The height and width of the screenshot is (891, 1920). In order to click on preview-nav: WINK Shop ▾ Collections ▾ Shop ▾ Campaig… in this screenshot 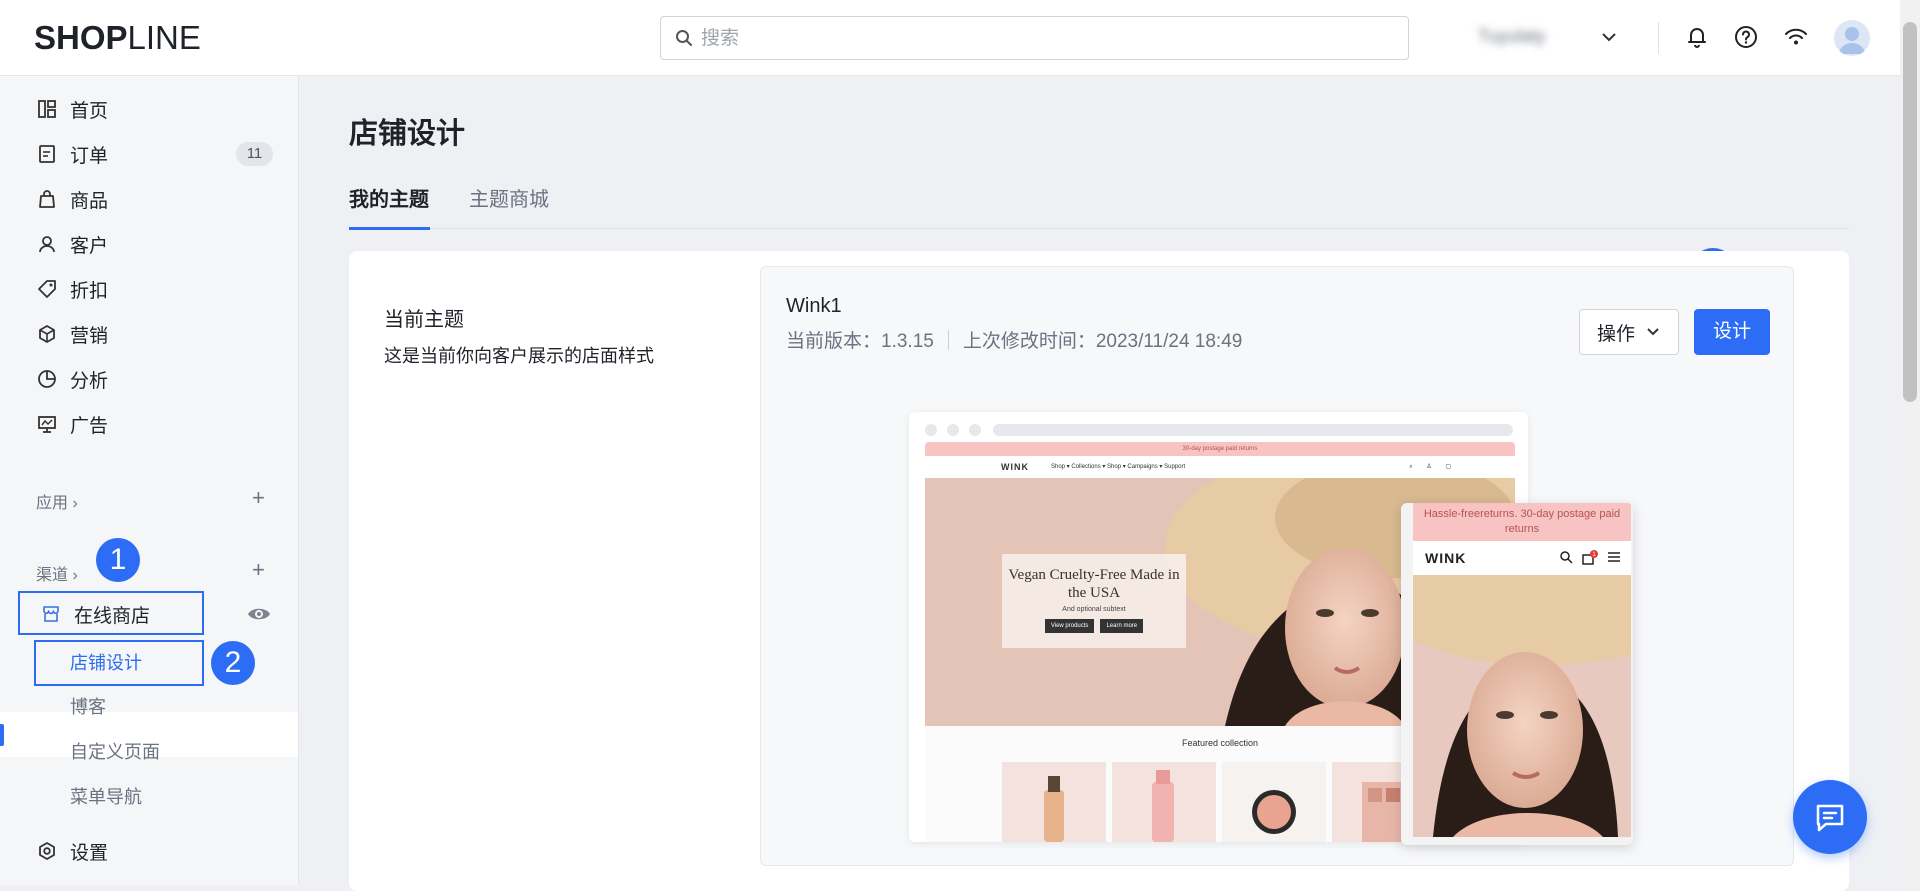, I will do `click(1220, 467)`.